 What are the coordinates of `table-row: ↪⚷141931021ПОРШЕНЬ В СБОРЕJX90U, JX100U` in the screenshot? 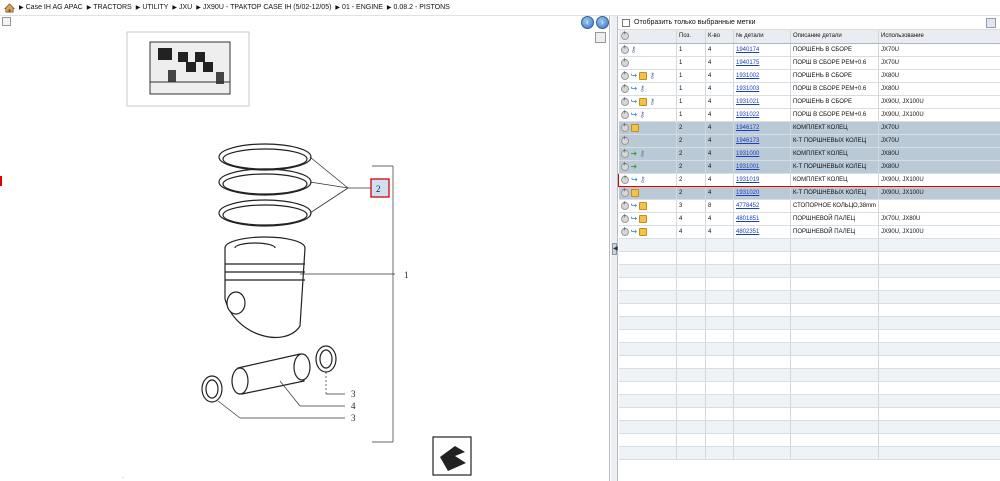 It's located at (809, 102).